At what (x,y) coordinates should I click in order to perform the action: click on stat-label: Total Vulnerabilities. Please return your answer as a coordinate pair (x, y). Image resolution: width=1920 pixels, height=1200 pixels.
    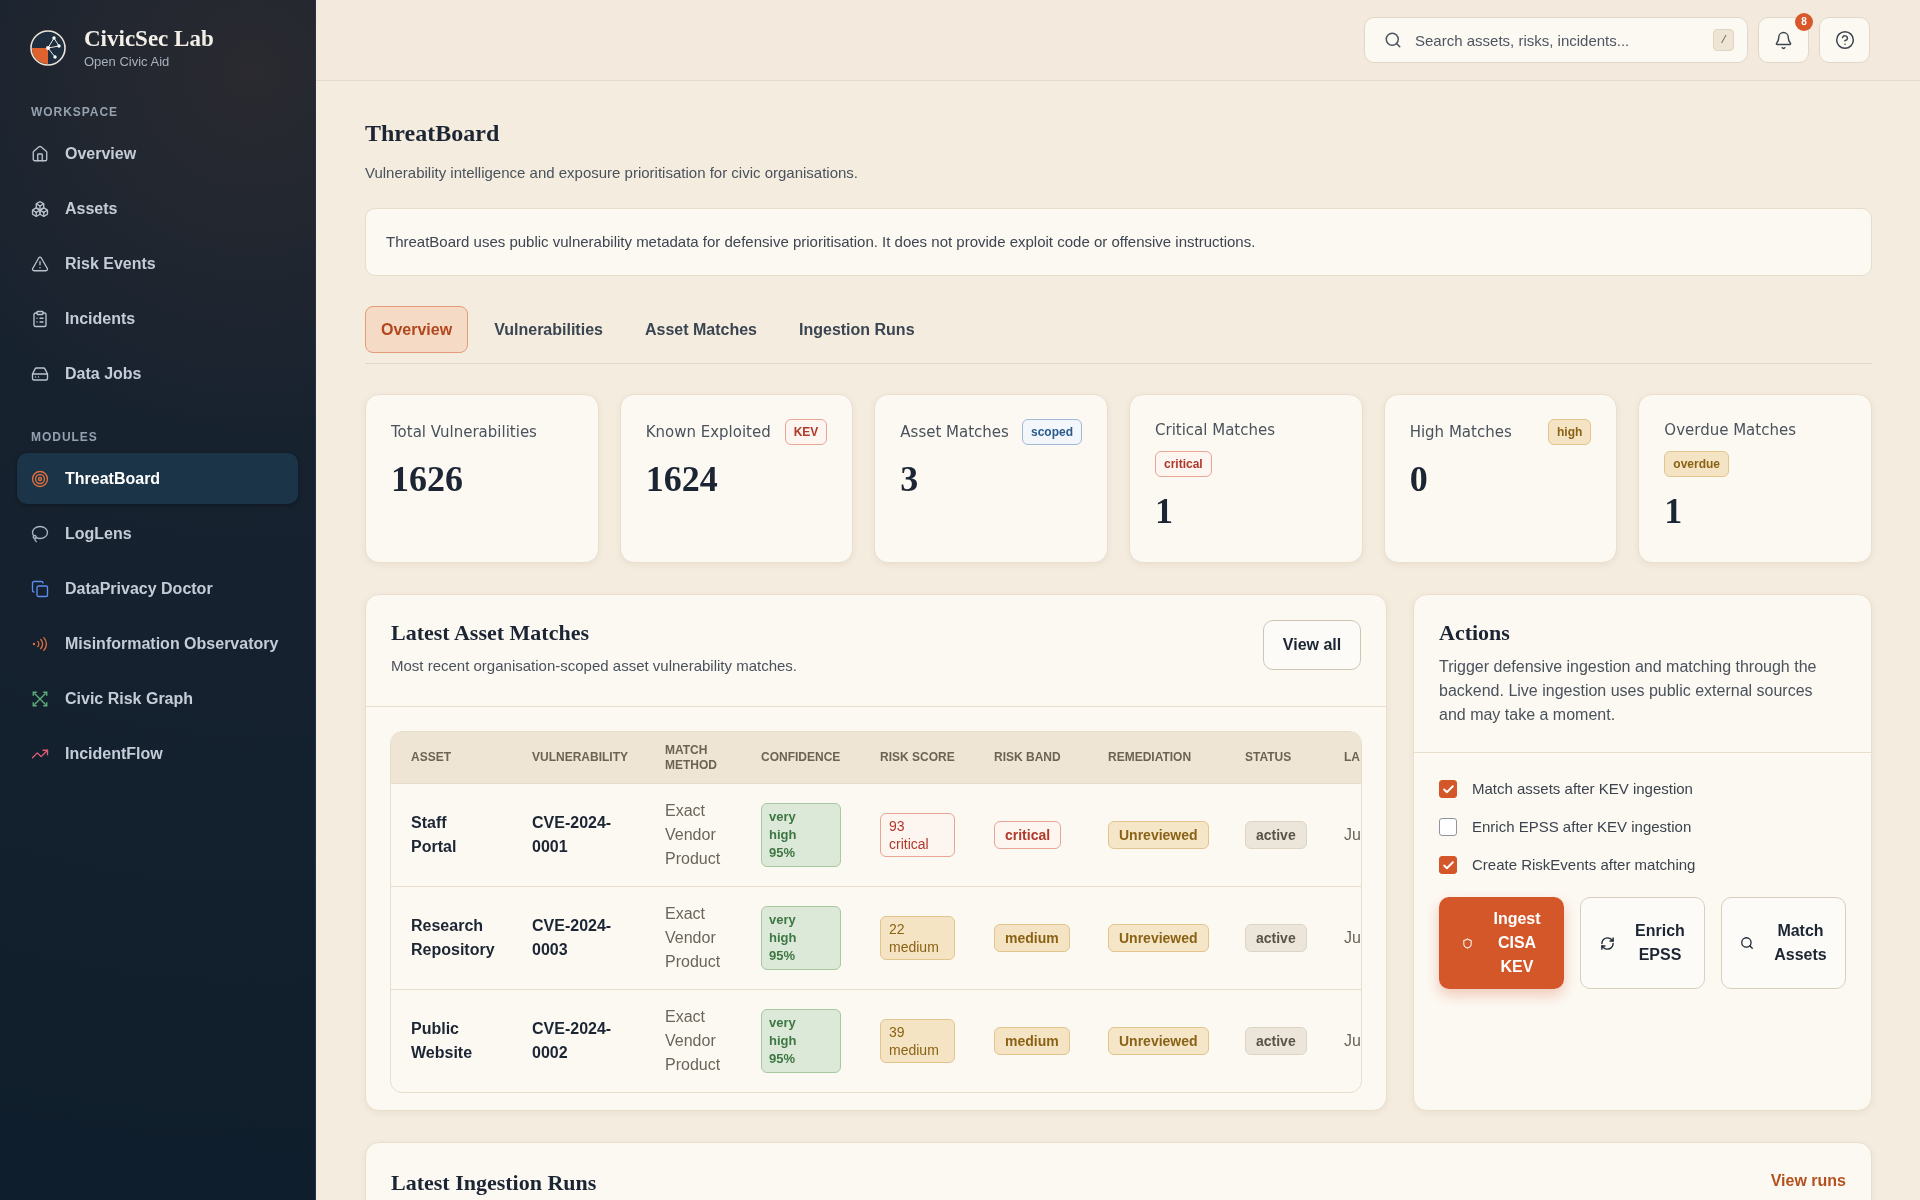
    Looking at the image, I should click on (464, 432).